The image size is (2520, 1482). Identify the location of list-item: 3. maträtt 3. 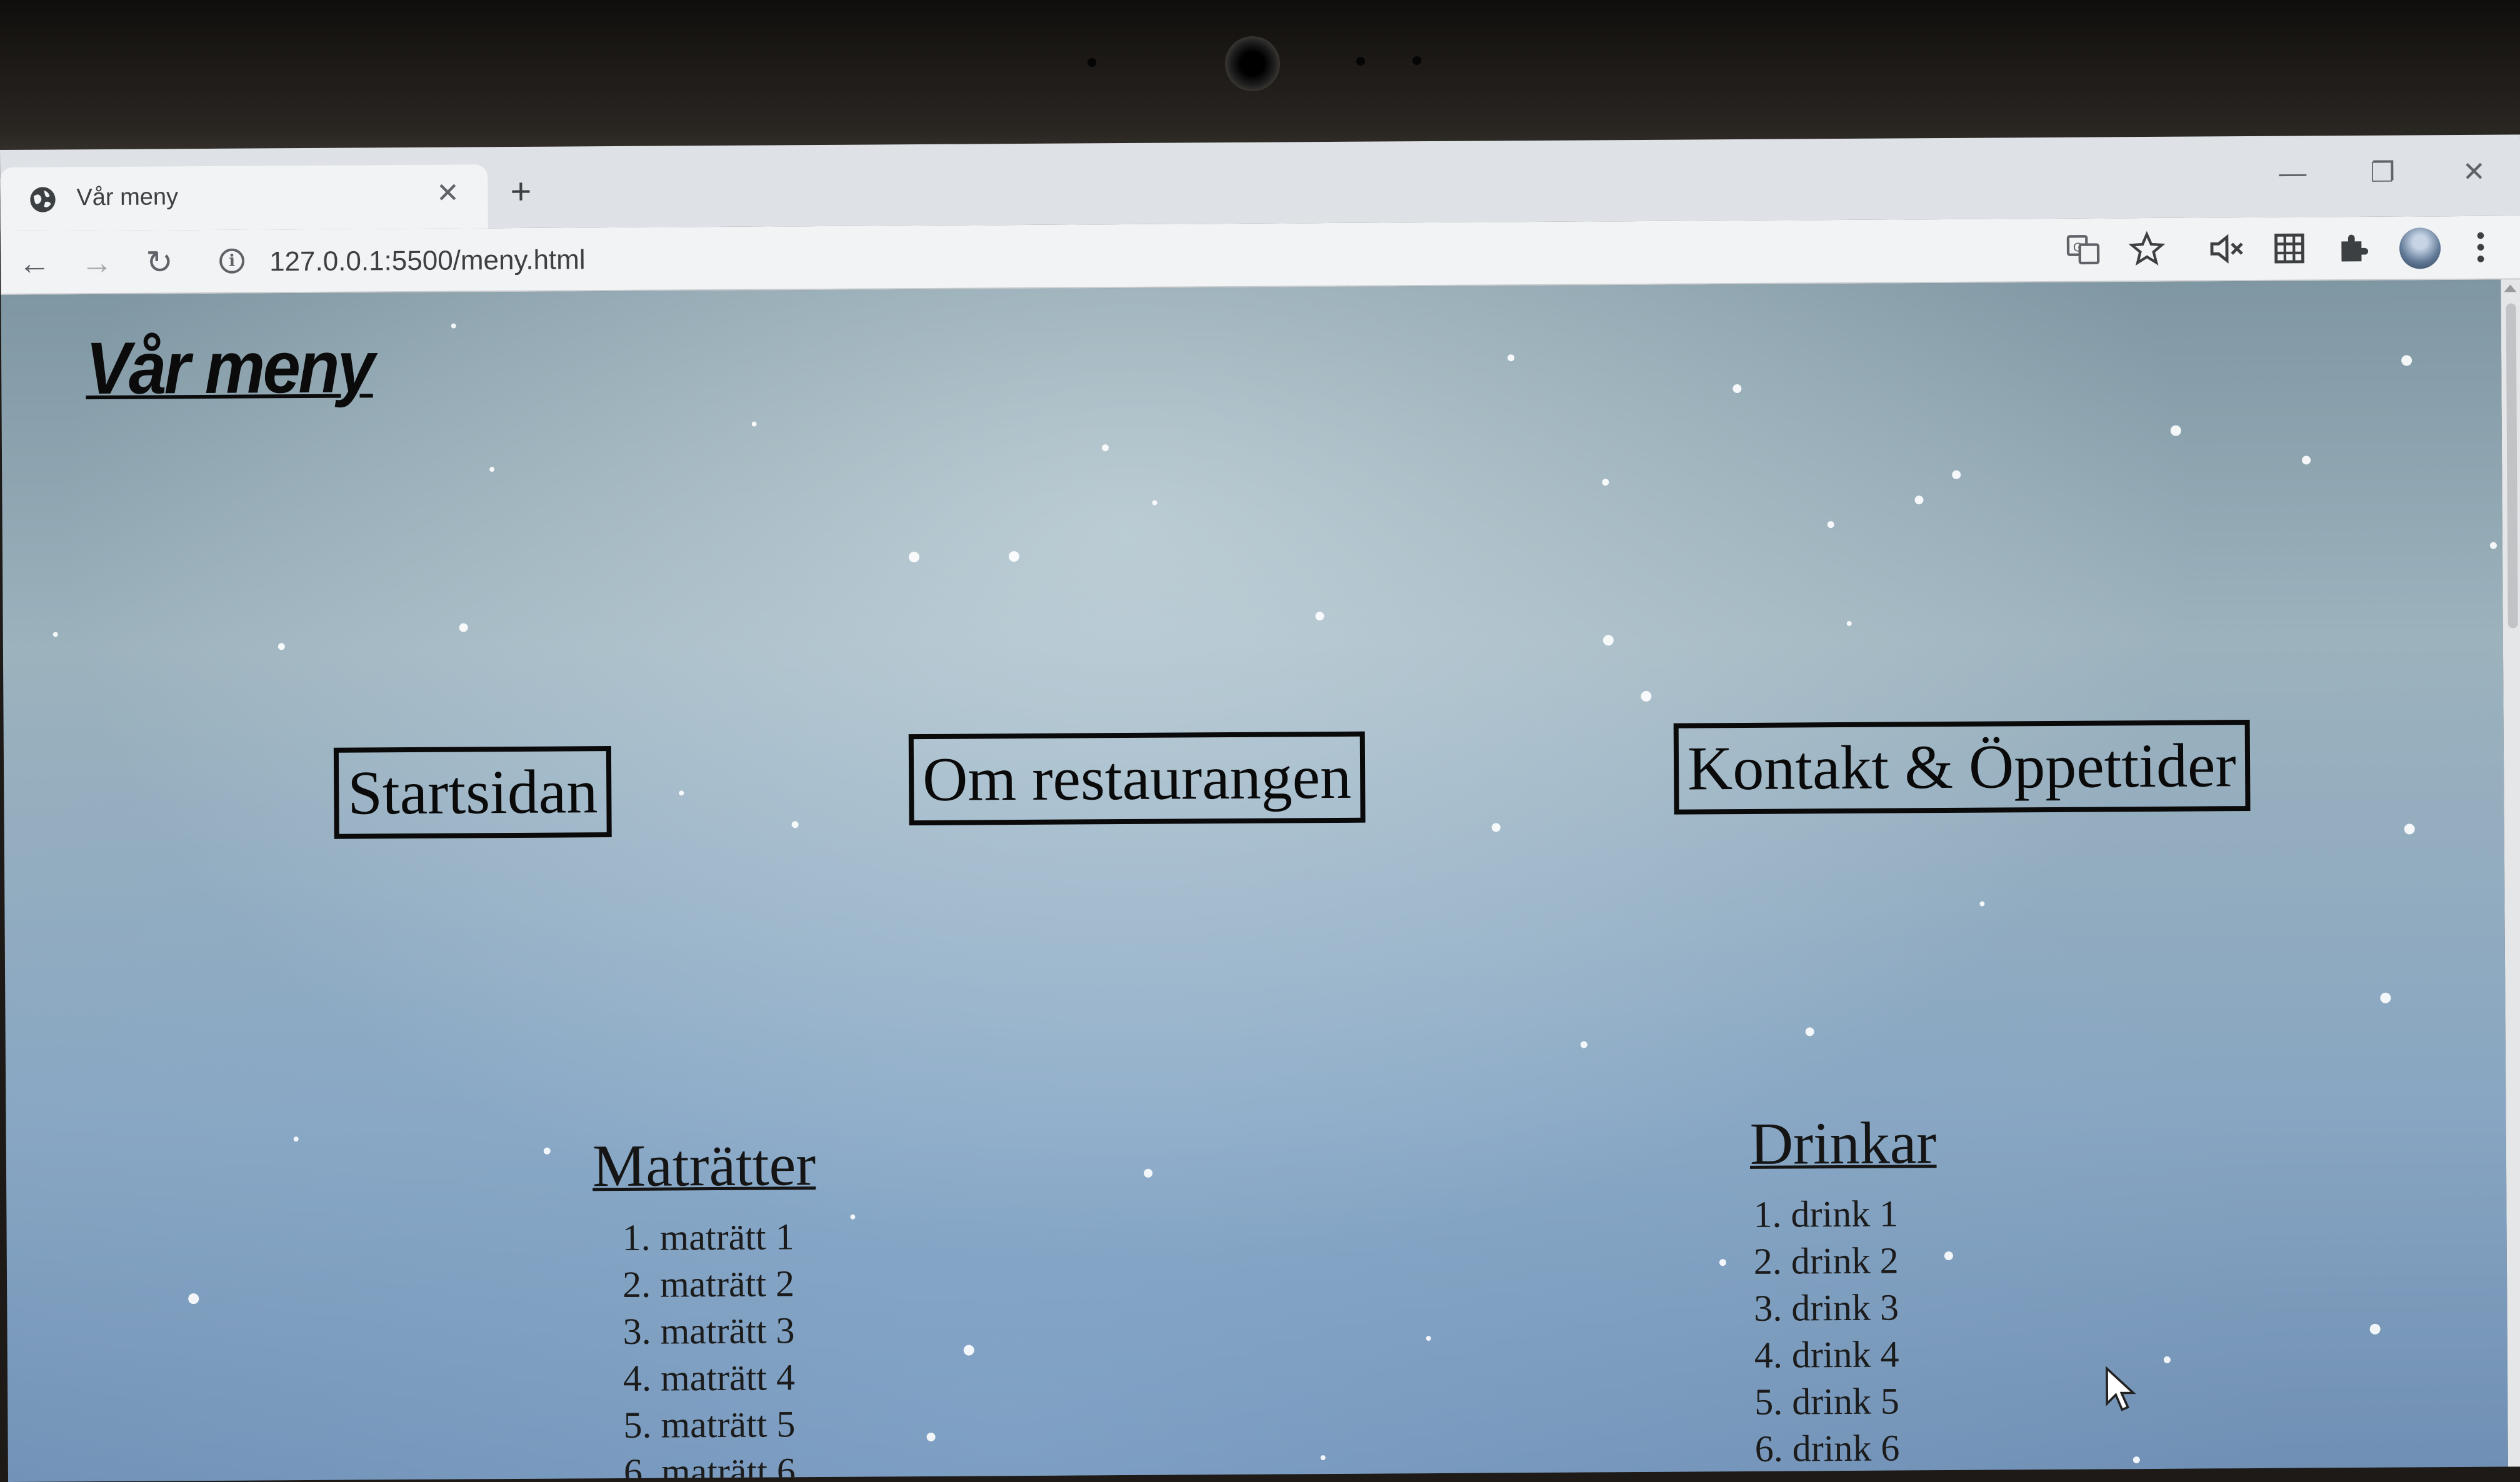
(709, 1331).